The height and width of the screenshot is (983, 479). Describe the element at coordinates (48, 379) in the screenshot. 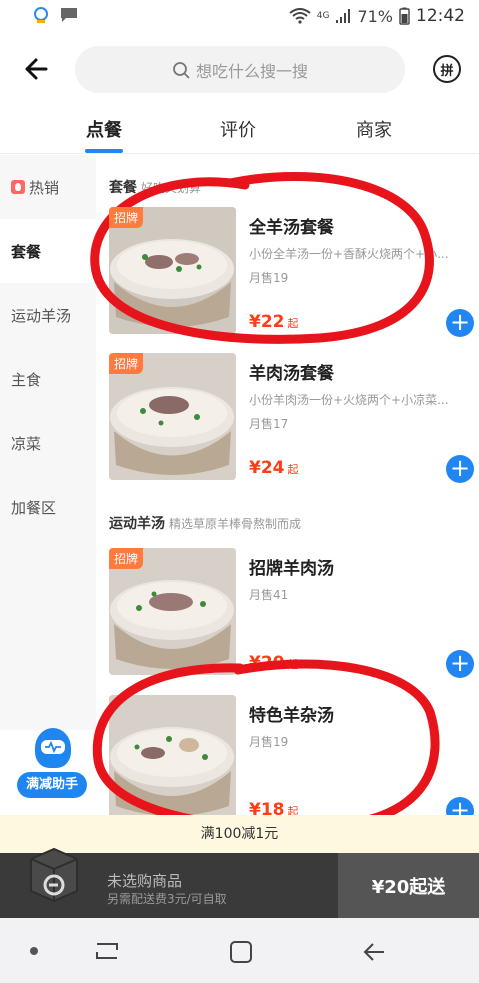

I see `sidebar-item-staple: 主食` at that location.